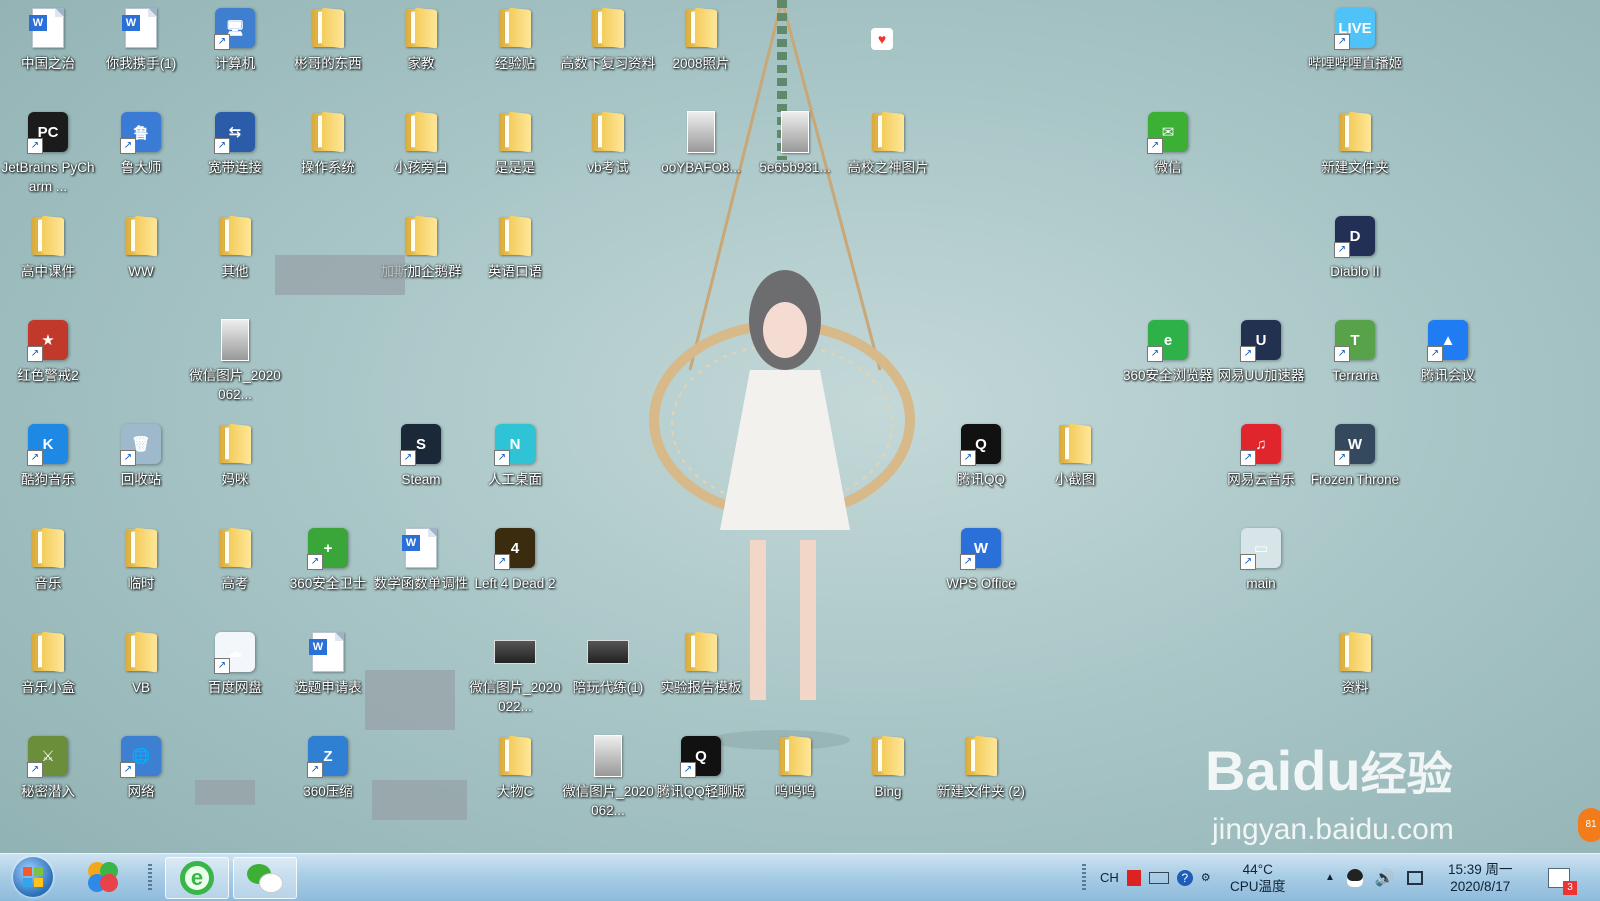  Describe the element at coordinates (1261, 364) in the screenshot. I see `desktop-icon-30: U ↗ 网易UU加速器` at that location.